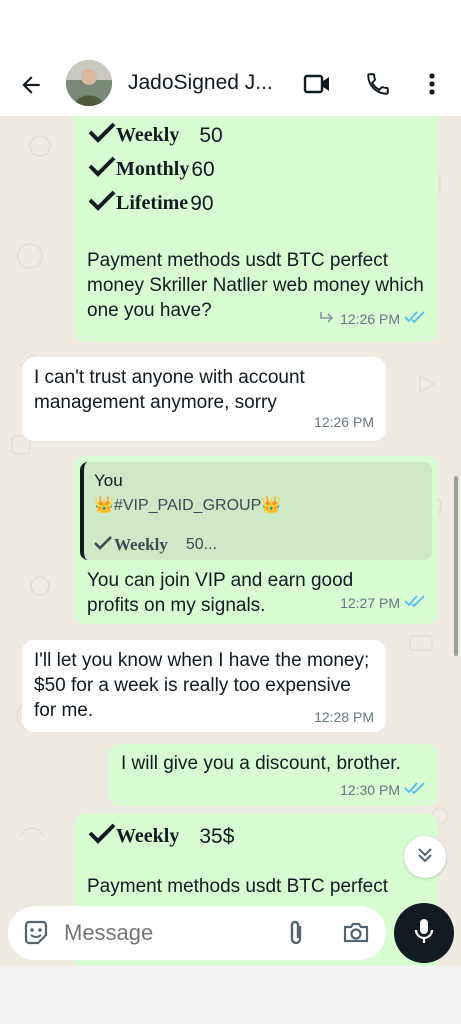  Describe the element at coordinates (153, 168) in the screenshot. I see `plan-label: Monthly` at that location.